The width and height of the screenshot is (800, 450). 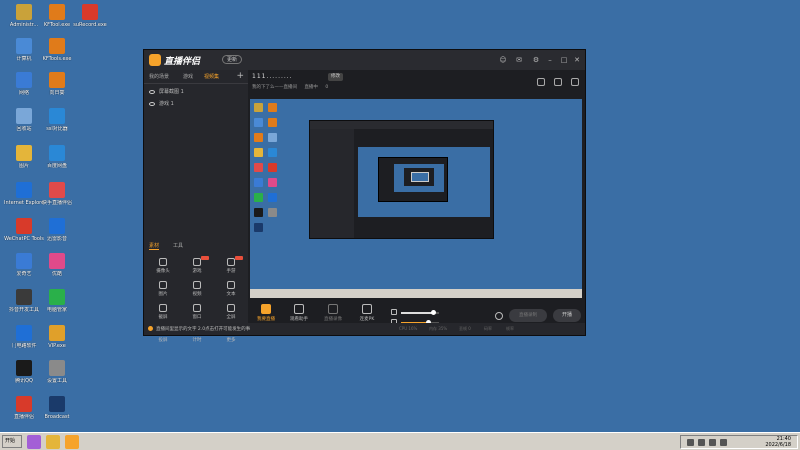 I want to click on app-title: 直播伴侣, so click(x=182, y=62).